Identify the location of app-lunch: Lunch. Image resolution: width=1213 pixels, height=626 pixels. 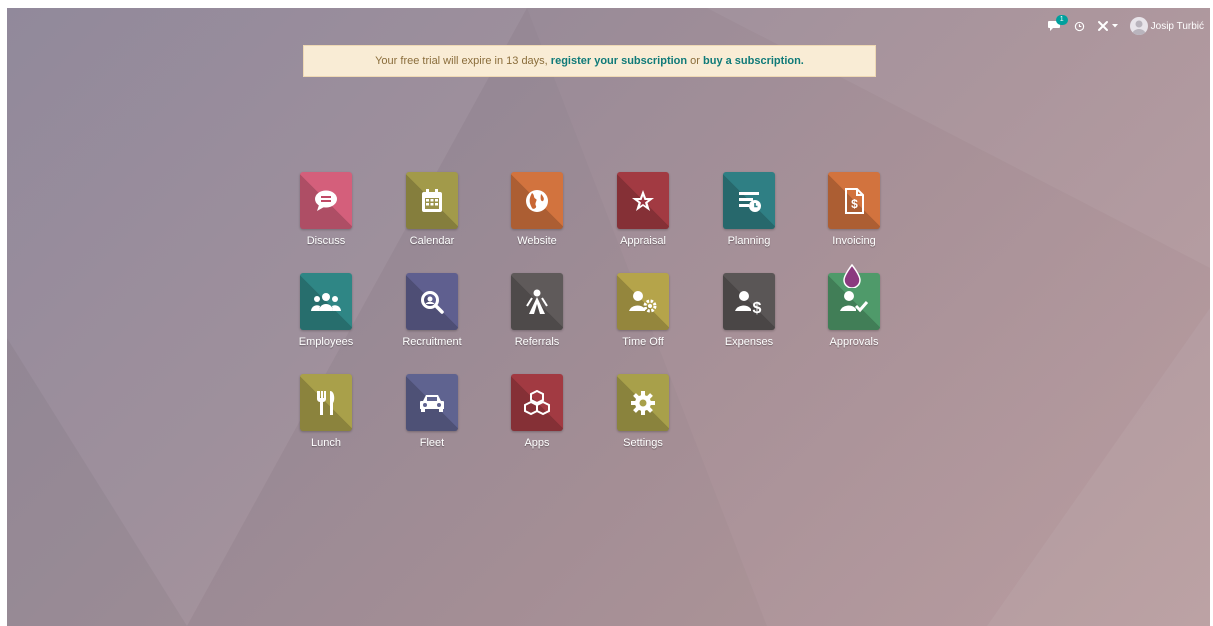
(326, 419).